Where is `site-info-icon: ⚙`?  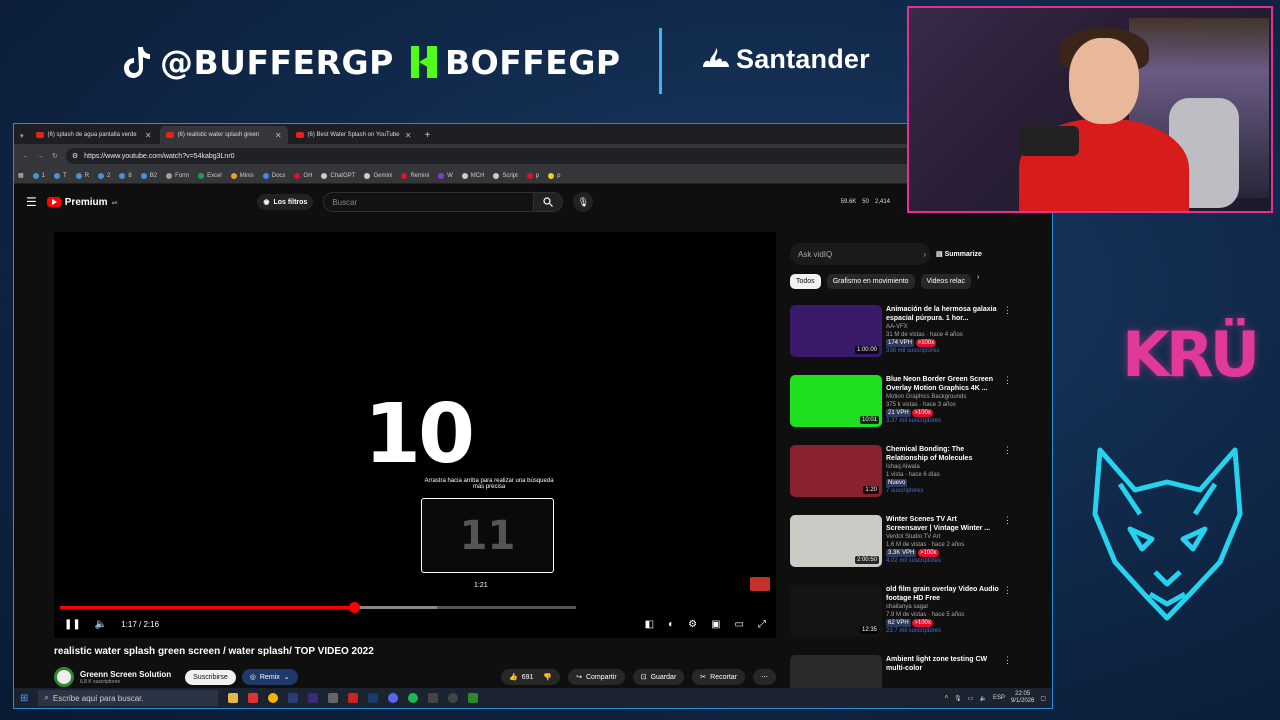
site-info-icon: ⚙ is located at coordinates (75, 156).